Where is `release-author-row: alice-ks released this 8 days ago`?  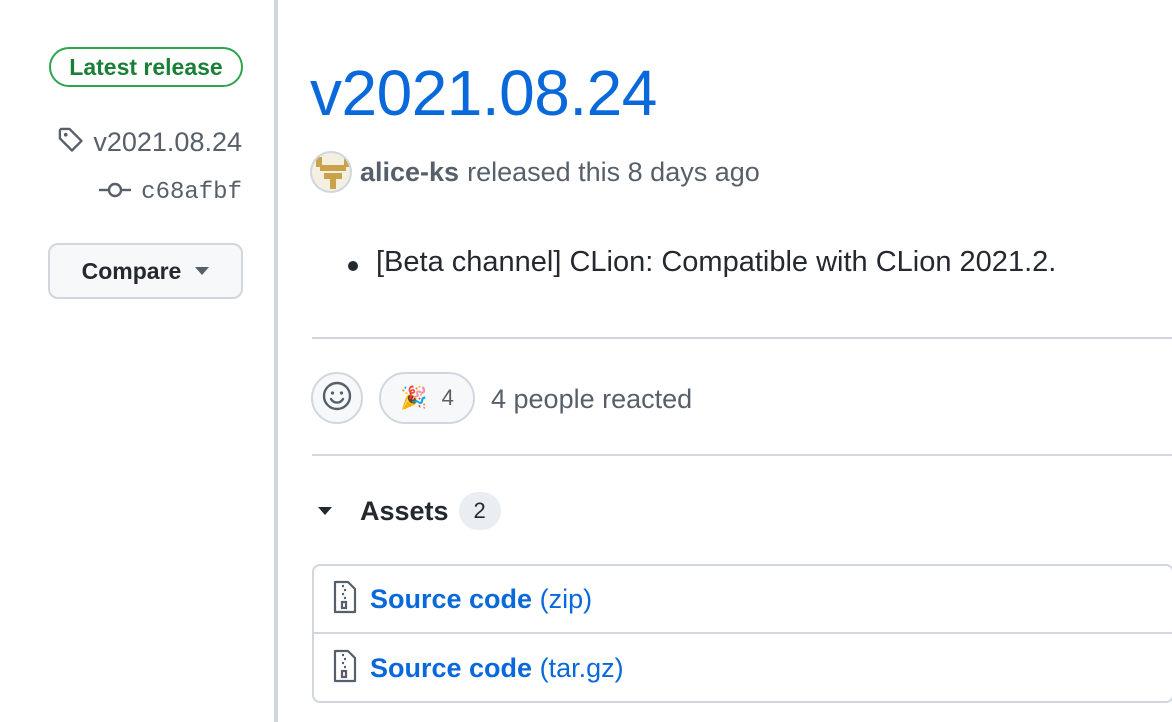 release-author-row: alice-ks released this 8 days ago is located at coordinates (535, 172).